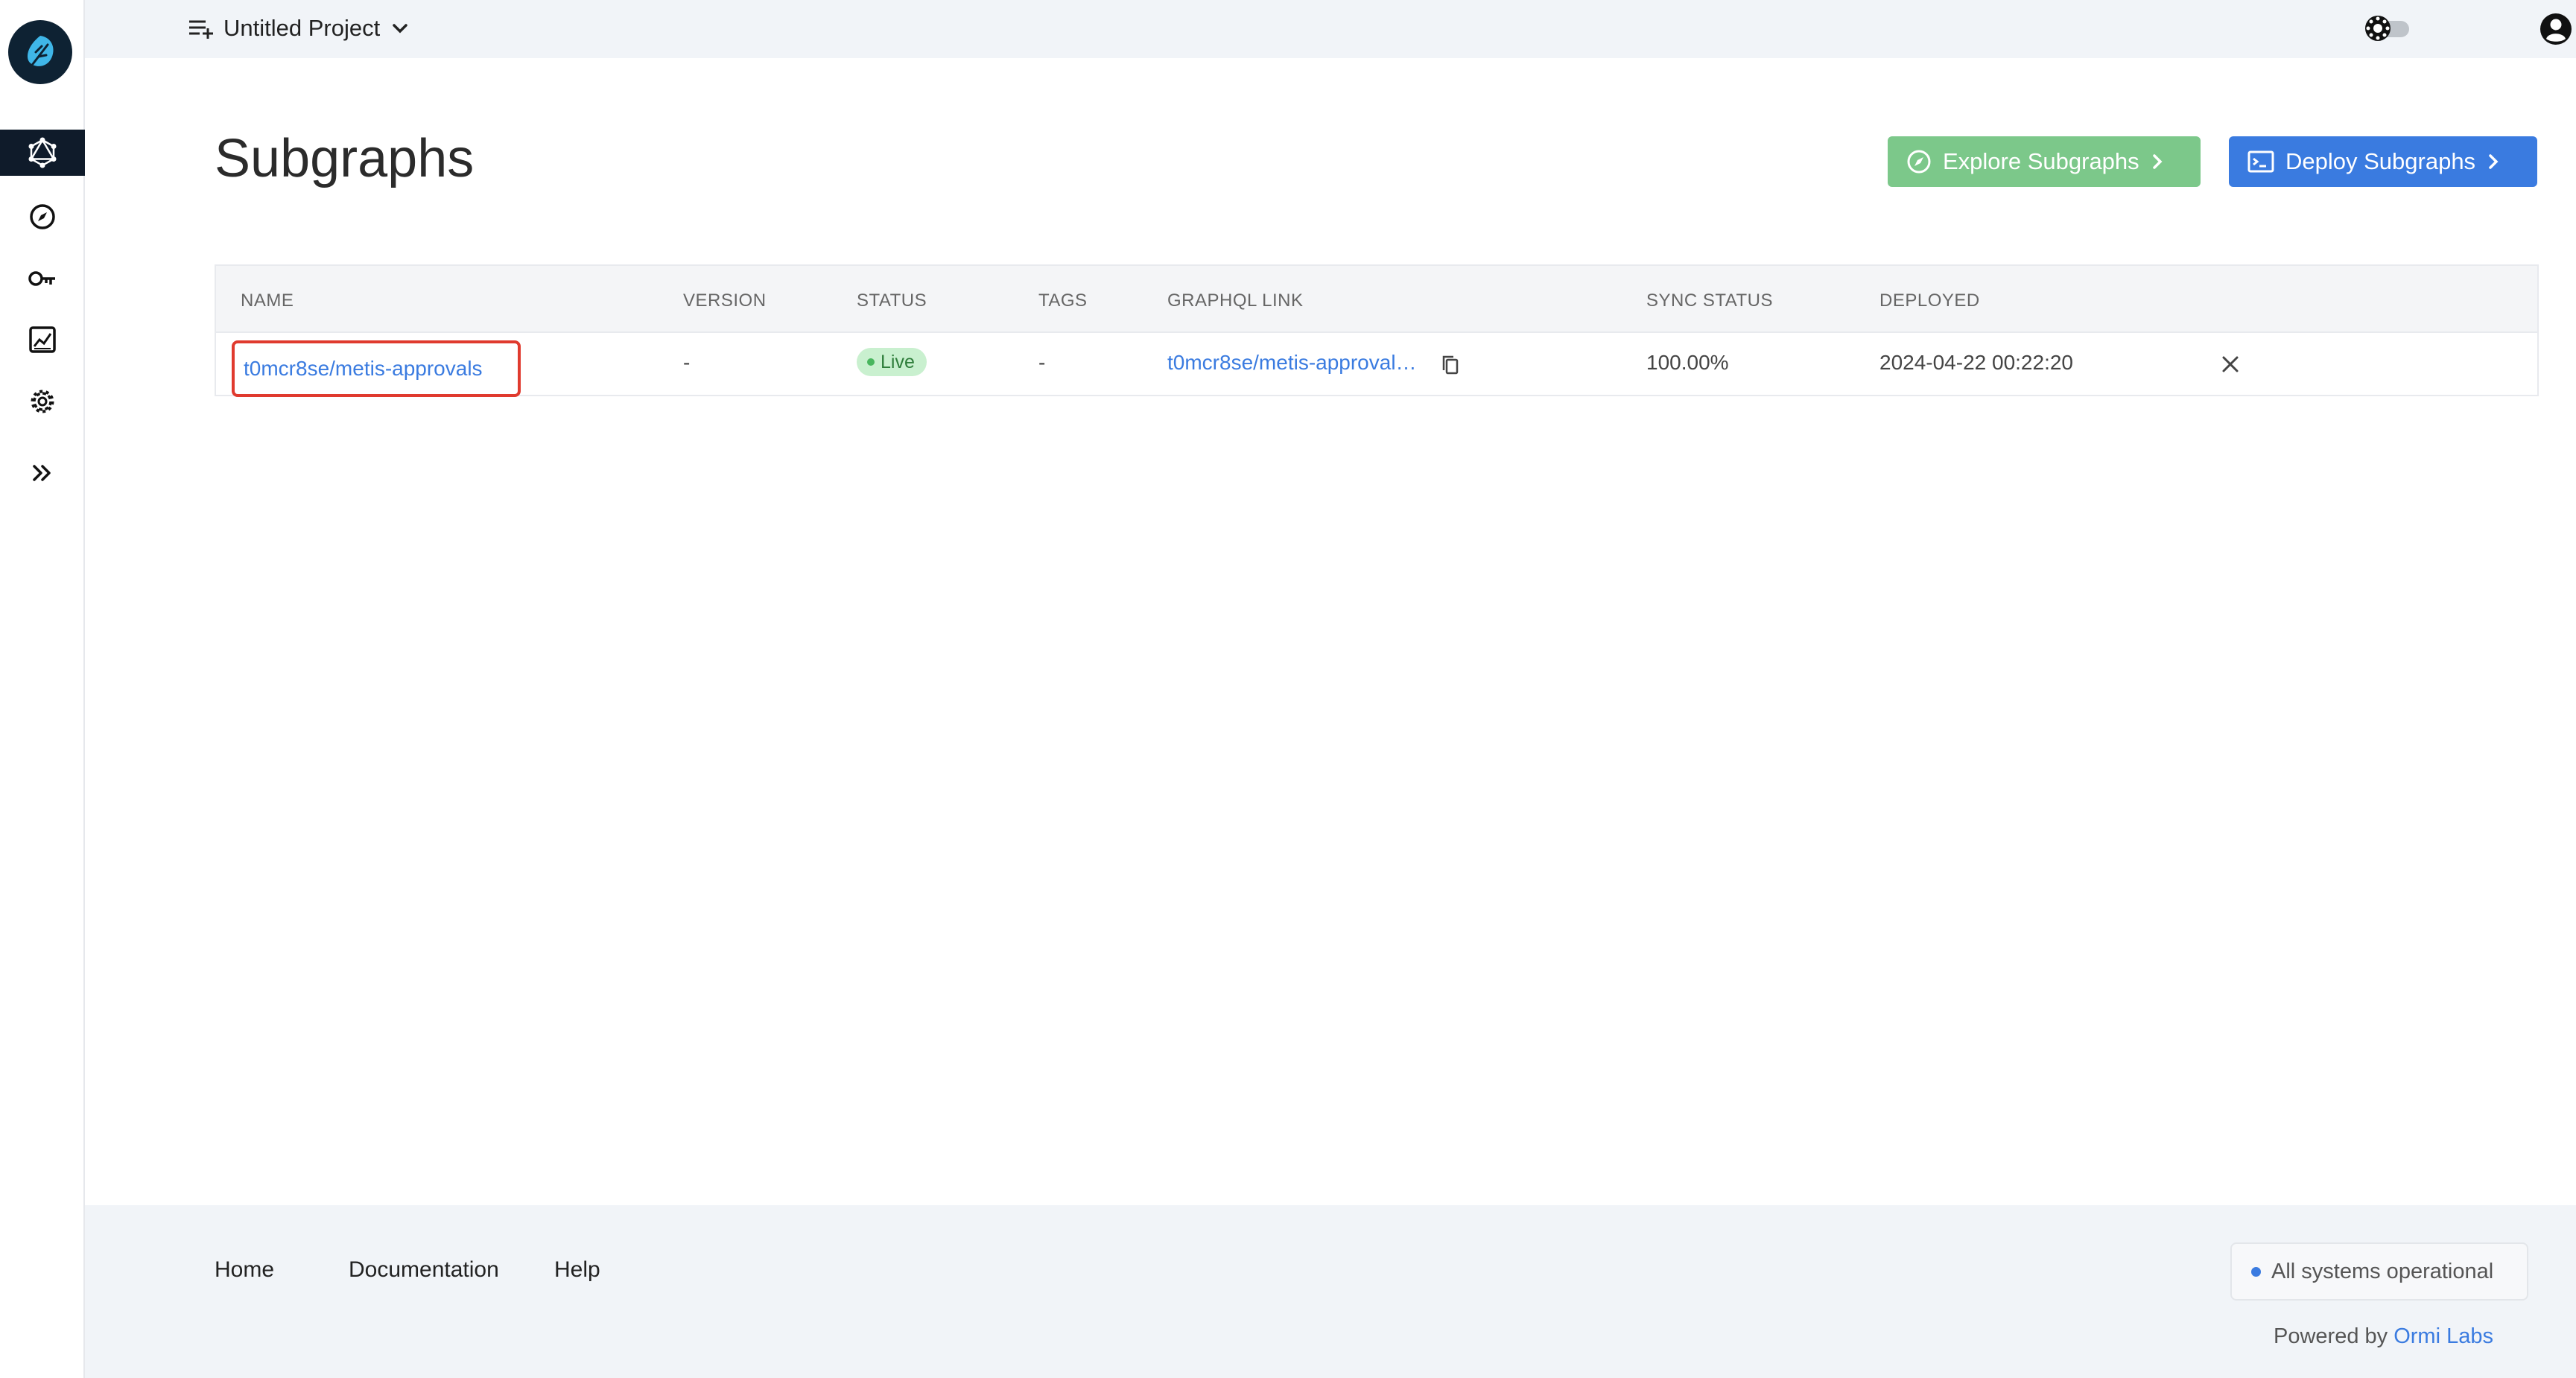  Describe the element at coordinates (1450, 365) in the screenshot. I see `copy-icon` at that location.